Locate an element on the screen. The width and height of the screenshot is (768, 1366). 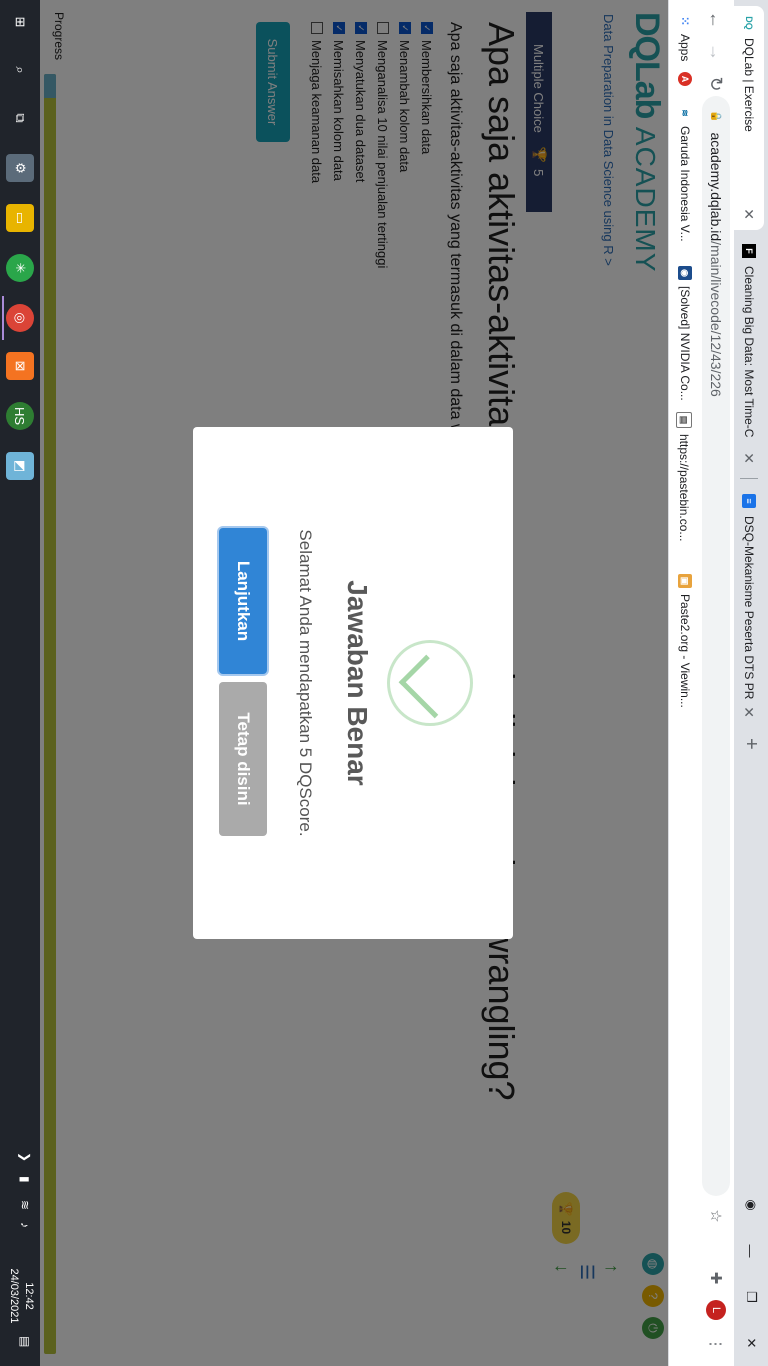
dqlab-favicon-icon: DQ is located at coordinates (749, 23).